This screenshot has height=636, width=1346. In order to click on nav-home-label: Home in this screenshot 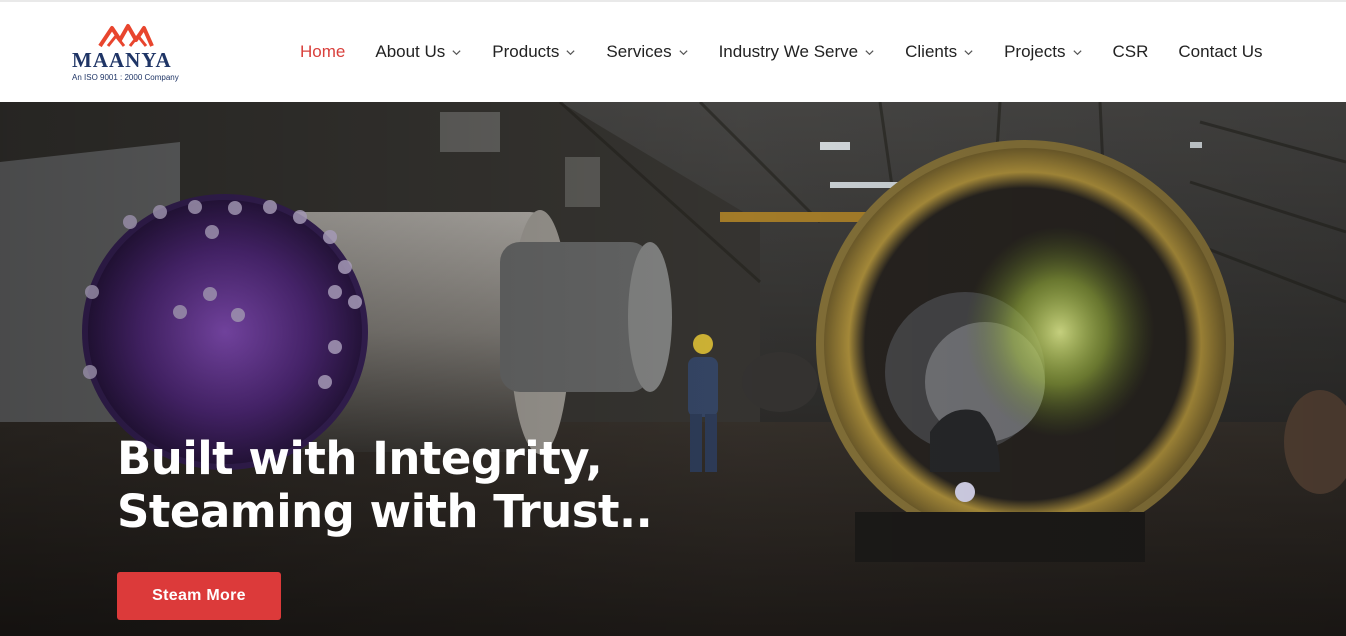, I will do `click(323, 51)`.